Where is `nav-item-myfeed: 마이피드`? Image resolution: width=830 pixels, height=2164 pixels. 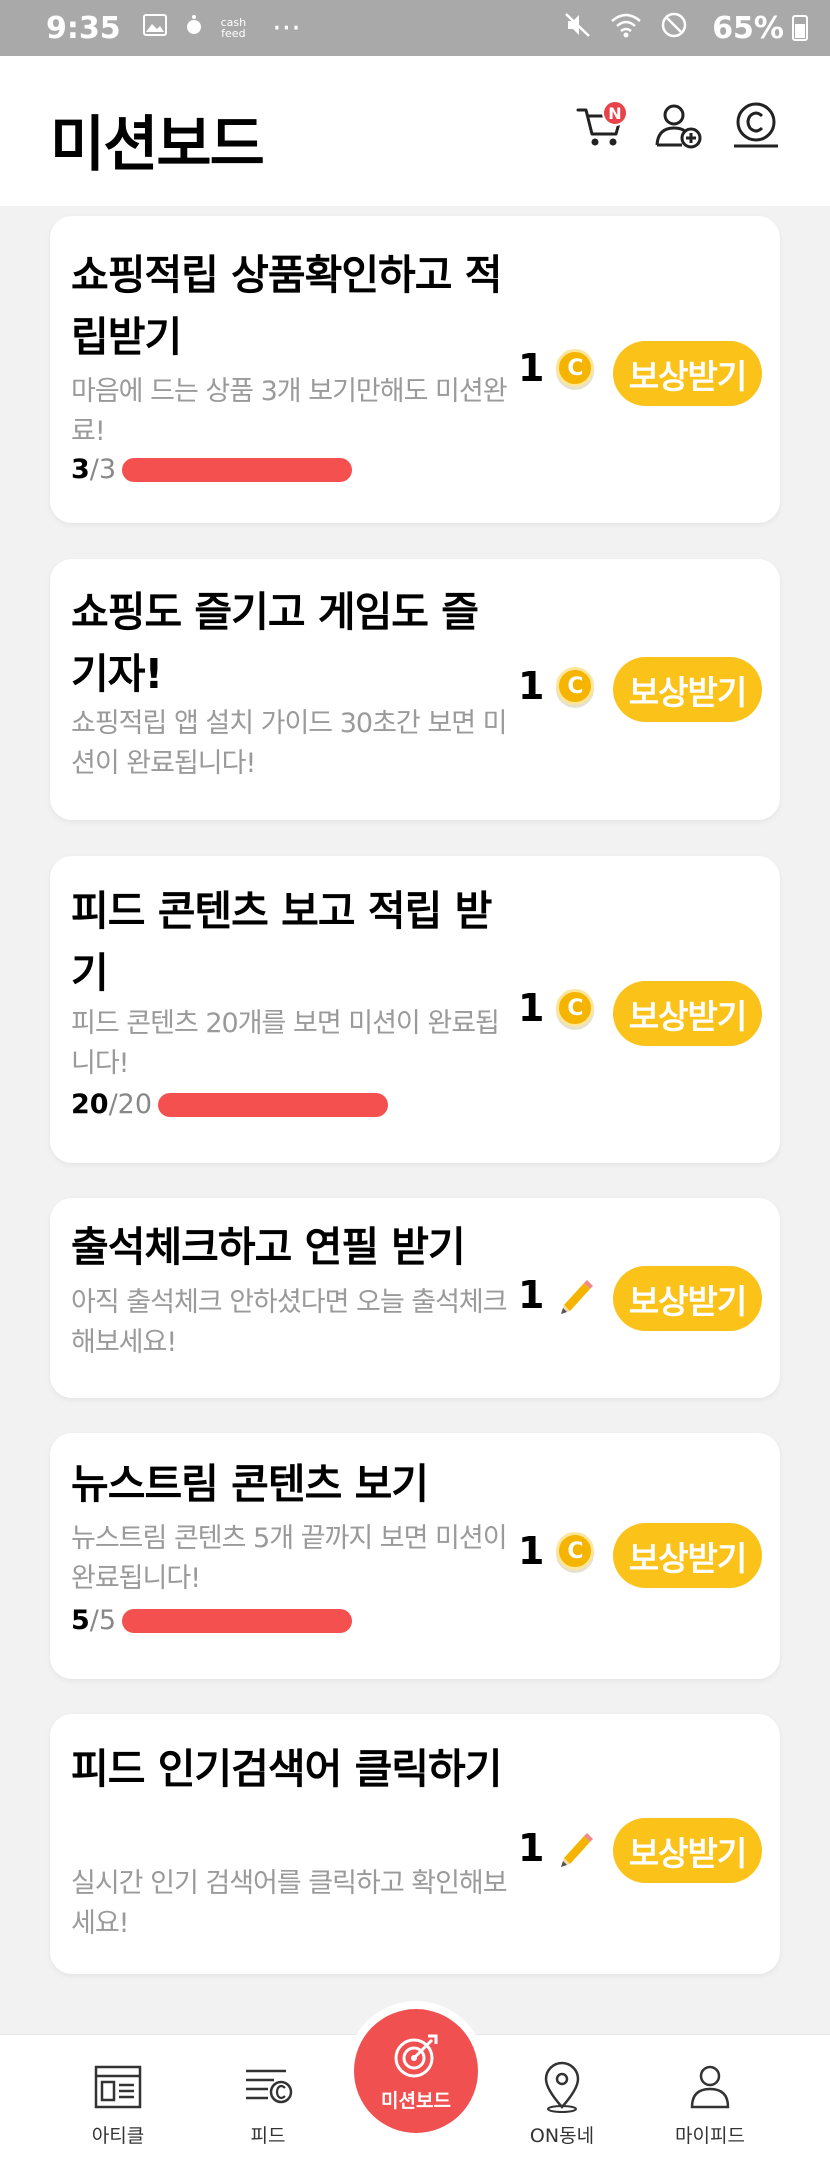 nav-item-myfeed: 마이피드 is located at coordinates (710, 2099).